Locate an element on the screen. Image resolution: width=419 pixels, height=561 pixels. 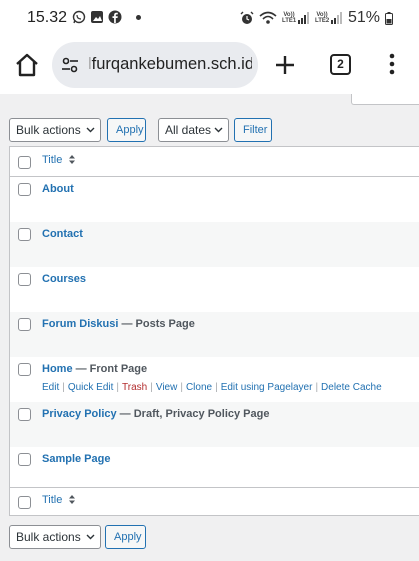
page-title-link: Forum Diskusi — Posts Page is located at coordinates (118, 324).